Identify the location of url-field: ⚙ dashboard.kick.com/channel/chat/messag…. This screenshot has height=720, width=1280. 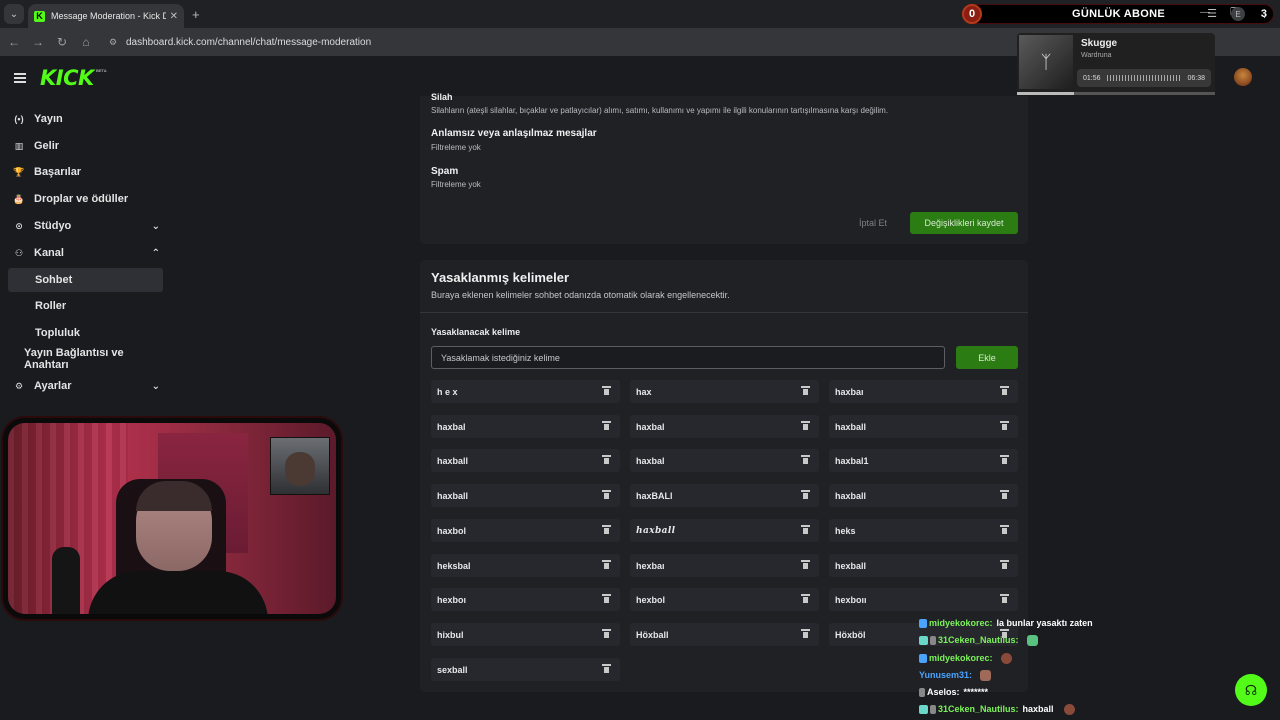
(238, 42).